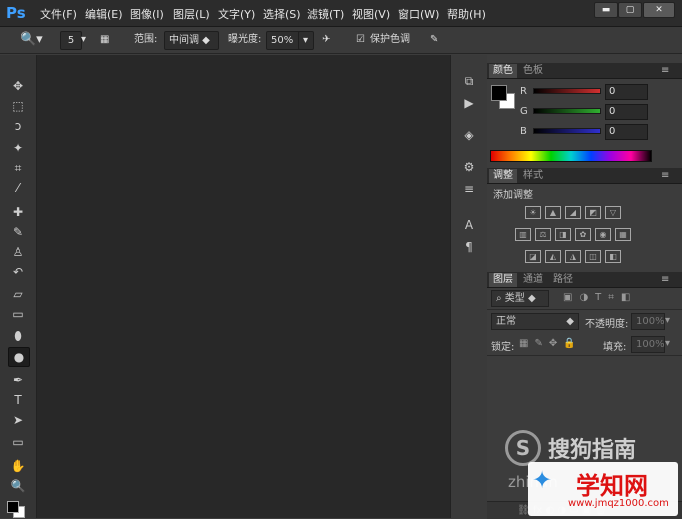  Describe the element at coordinates (659, 10) in the screenshot. I see `close-button: ✕` at that location.